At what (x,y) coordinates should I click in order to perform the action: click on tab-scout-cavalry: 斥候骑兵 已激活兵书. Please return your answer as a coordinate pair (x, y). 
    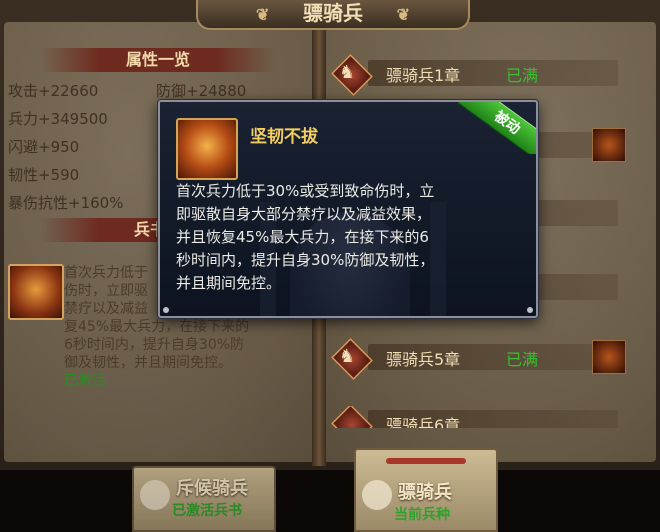
    Looking at the image, I should click on (204, 499).